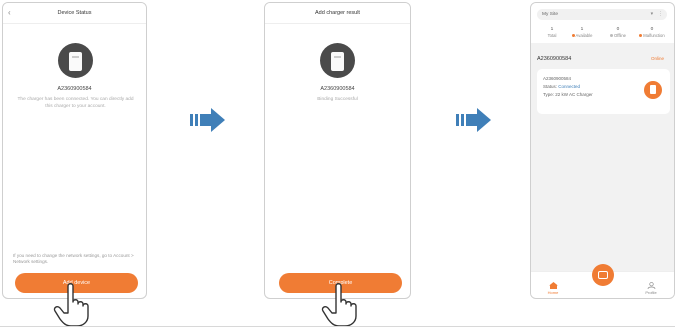 The width and height of the screenshot is (675, 331). I want to click on tab-home-label: Home, so click(553, 292).